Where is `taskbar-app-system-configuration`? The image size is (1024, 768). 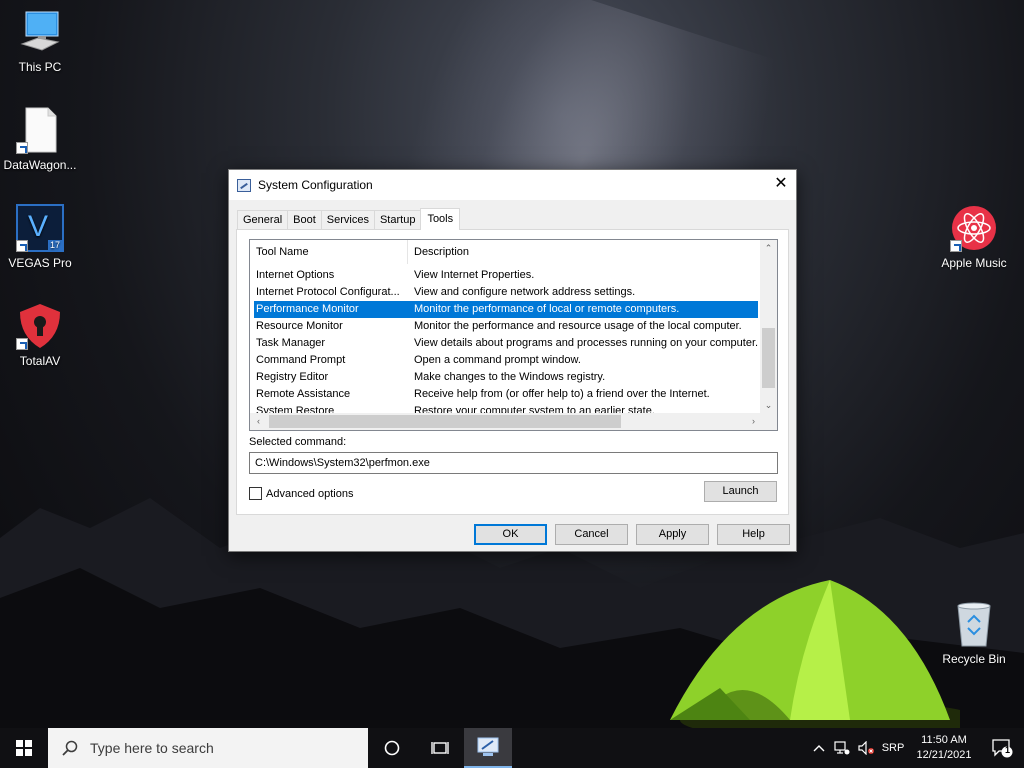
taskbar-app-system-configuration is located at coordinates (488, 748).